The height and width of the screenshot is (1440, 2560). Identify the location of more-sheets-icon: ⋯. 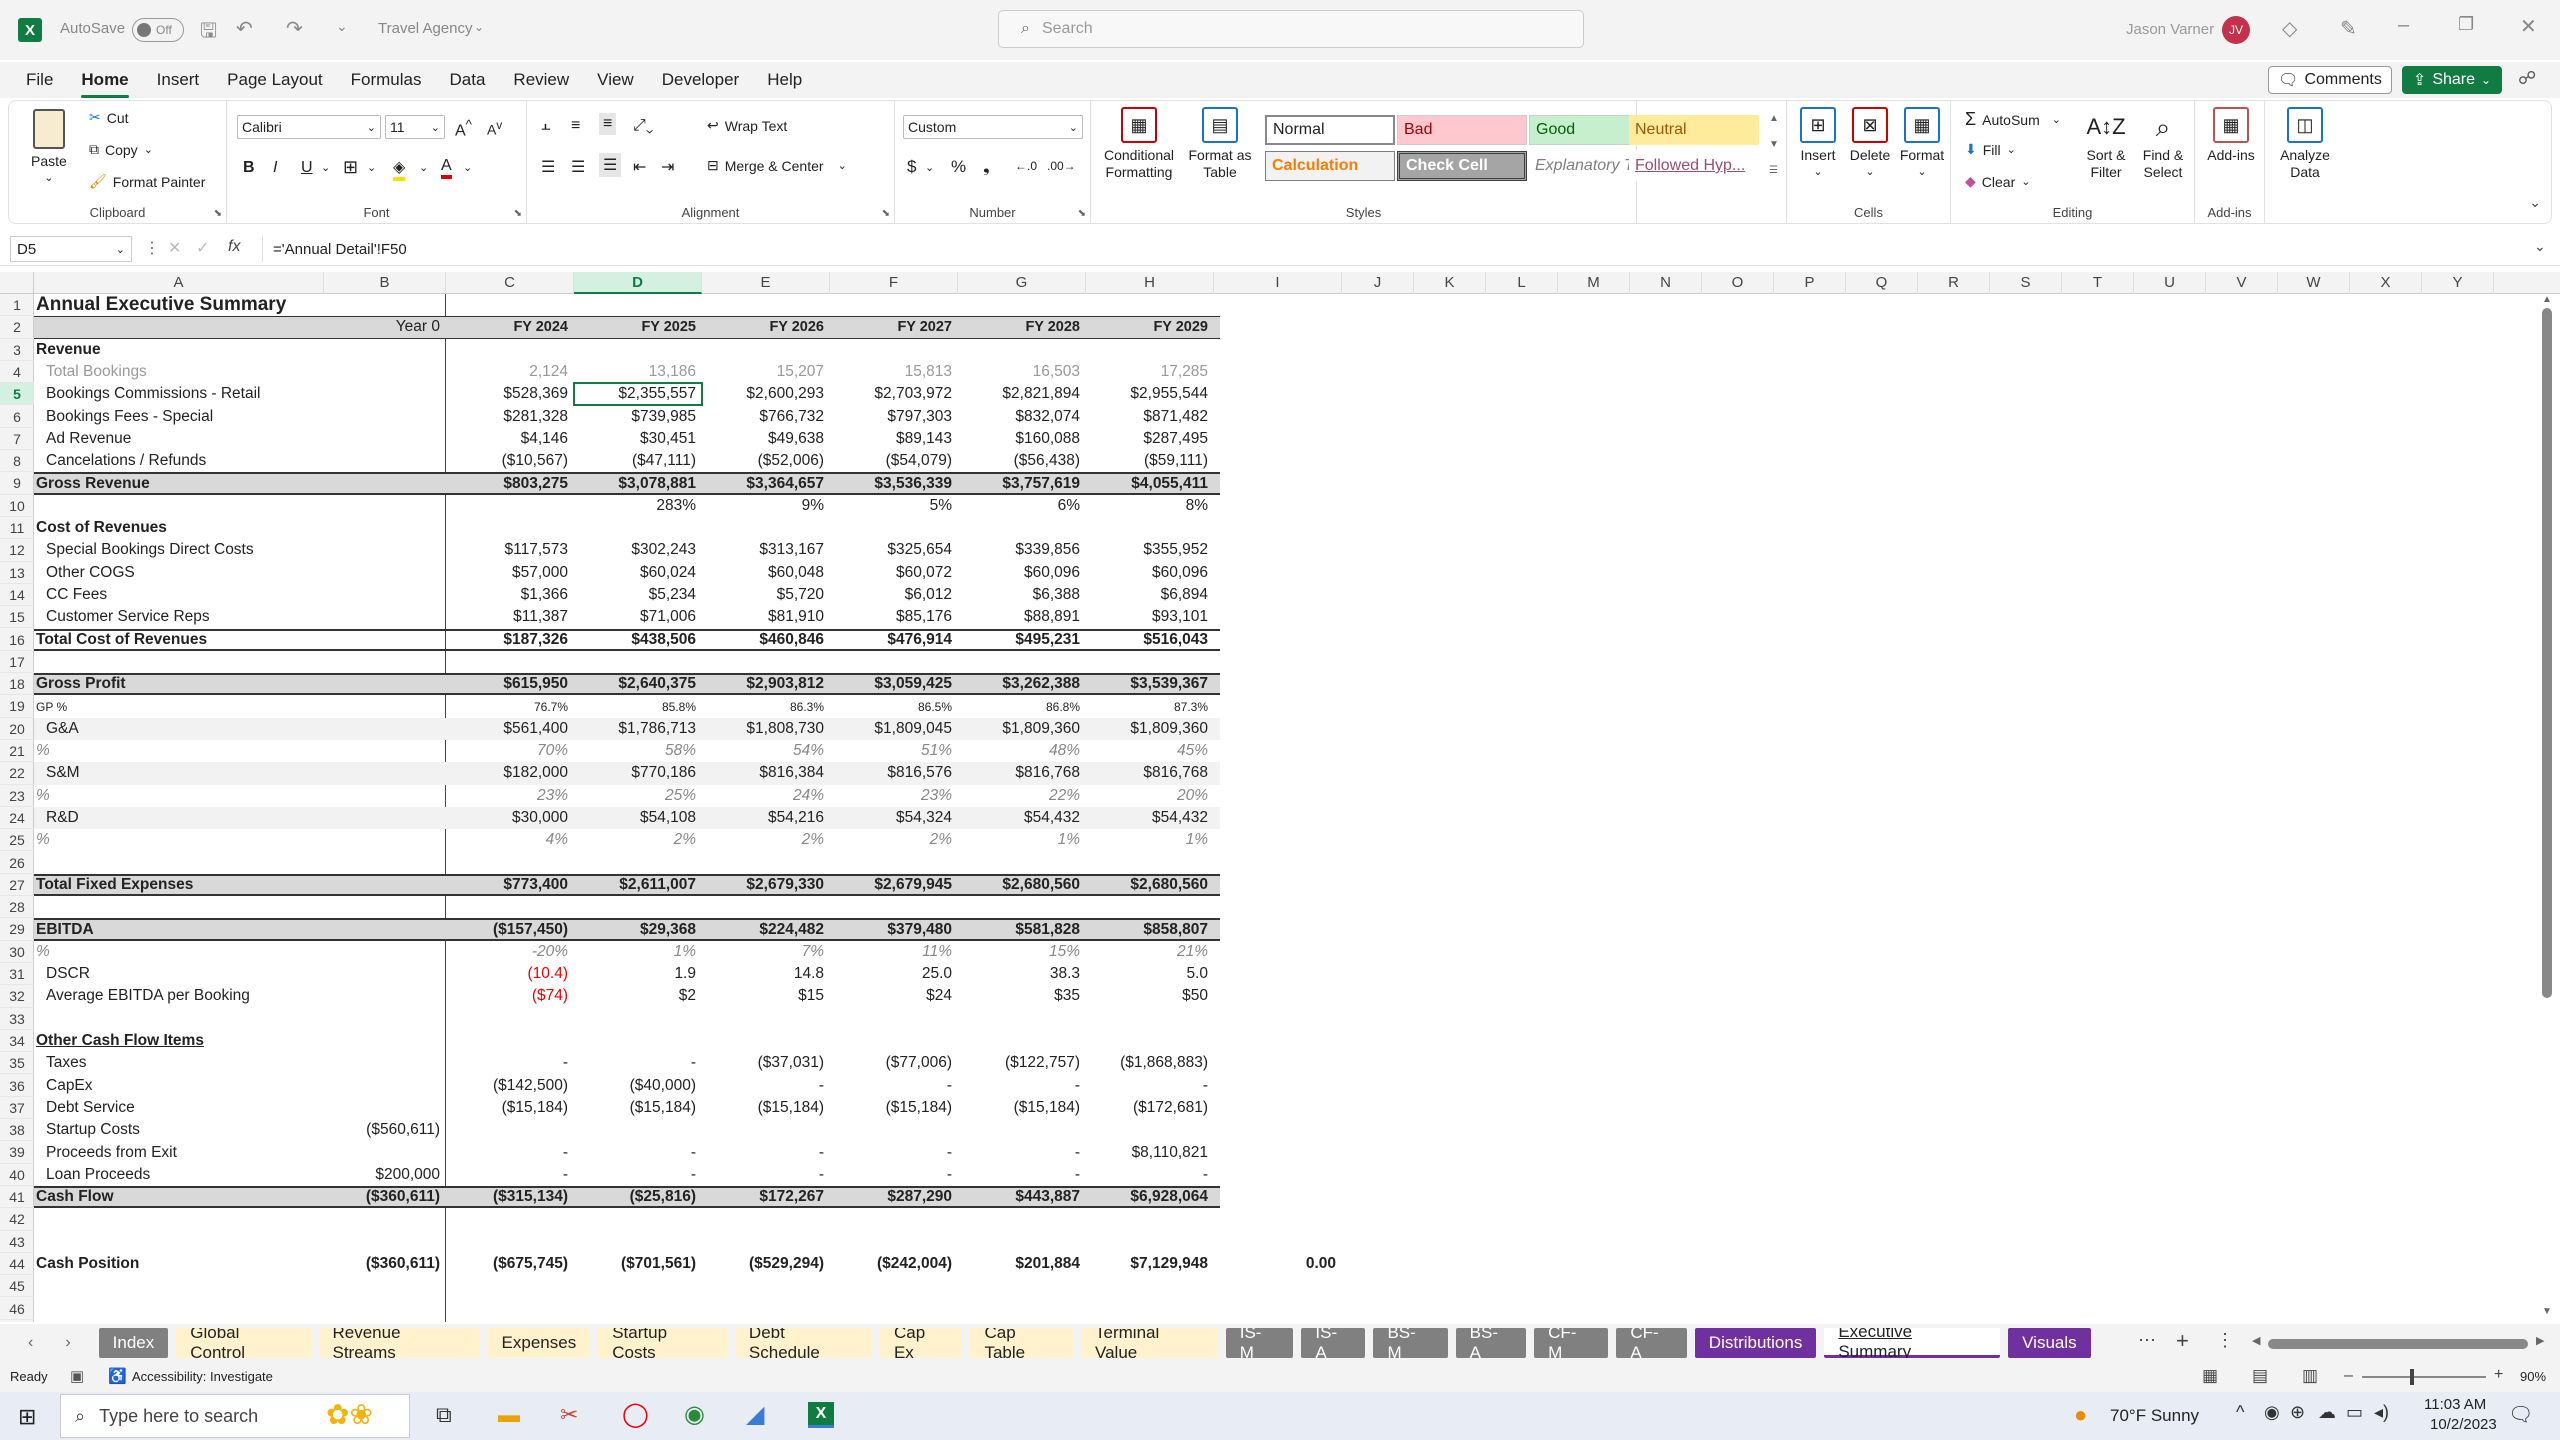
(2147, 1340).